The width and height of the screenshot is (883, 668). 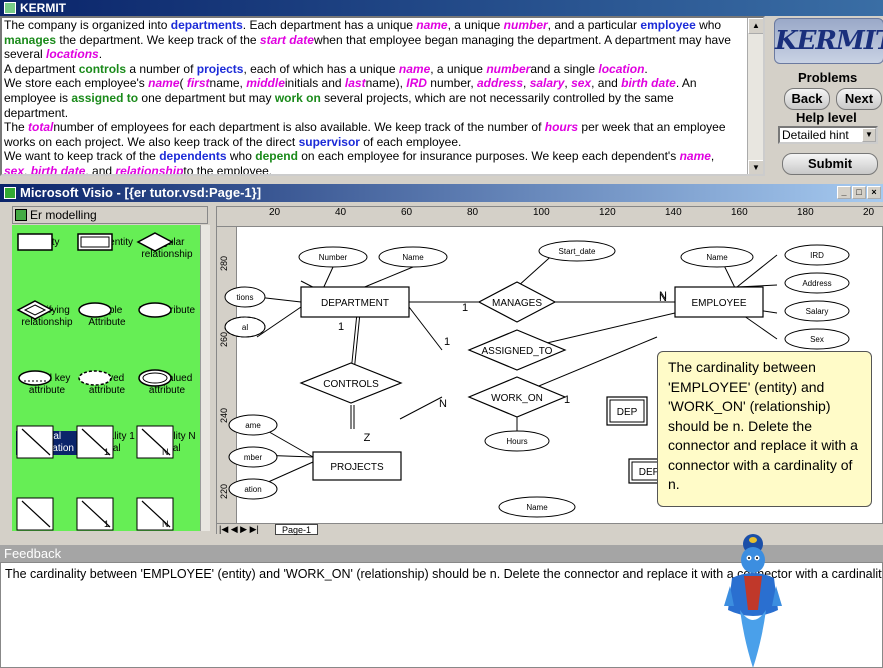 What do you see at coordinates (245, 327) in the screenshot?
I see `attribute-label: al` at bounding box center [245, 327].